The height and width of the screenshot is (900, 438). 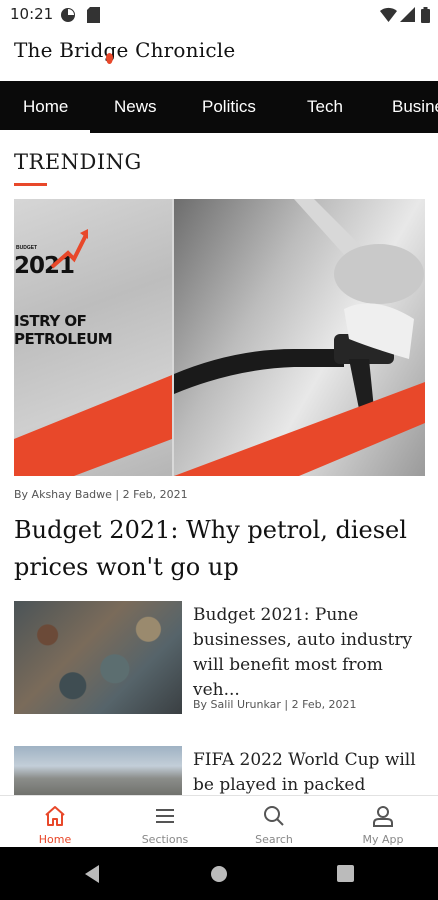 I want to click on system-navigation-bar, so click(x=219, y=873).